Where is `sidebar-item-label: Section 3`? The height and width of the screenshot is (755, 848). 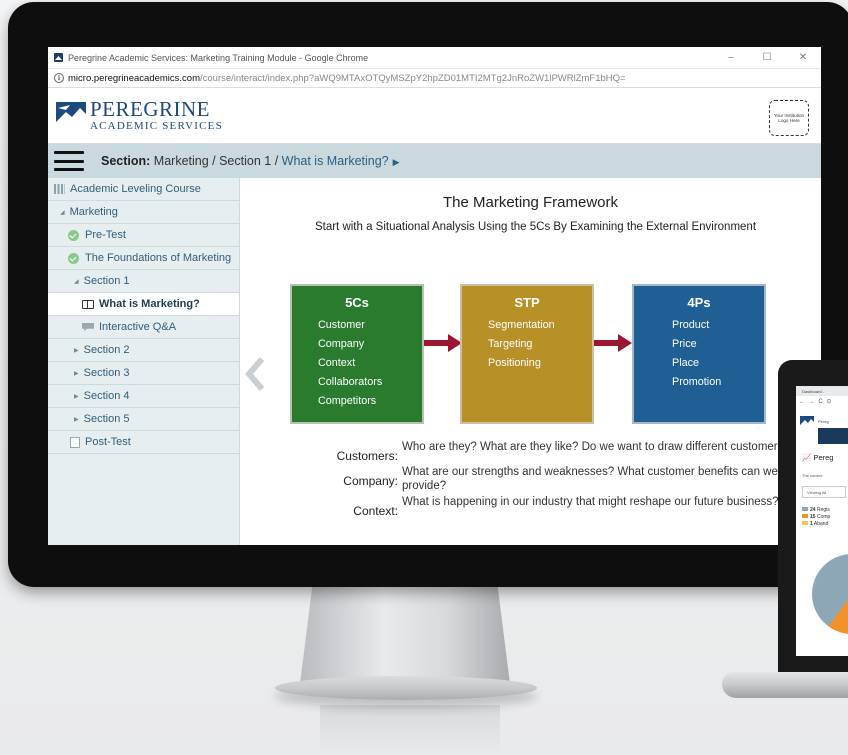 sidebar-item-label: Section 3 is located at coordinates (106, 373).